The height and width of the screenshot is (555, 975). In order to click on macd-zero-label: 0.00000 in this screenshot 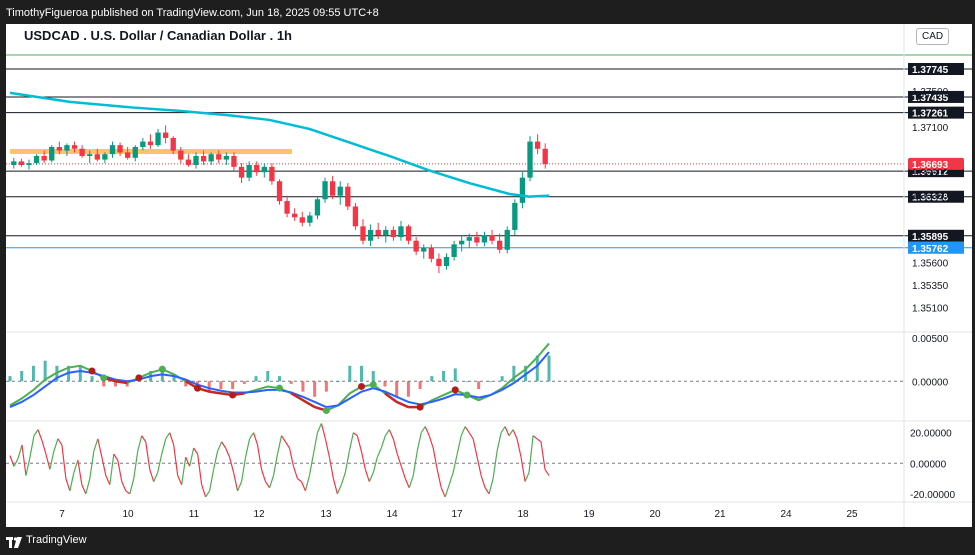, I will do `click(930, 382)`.